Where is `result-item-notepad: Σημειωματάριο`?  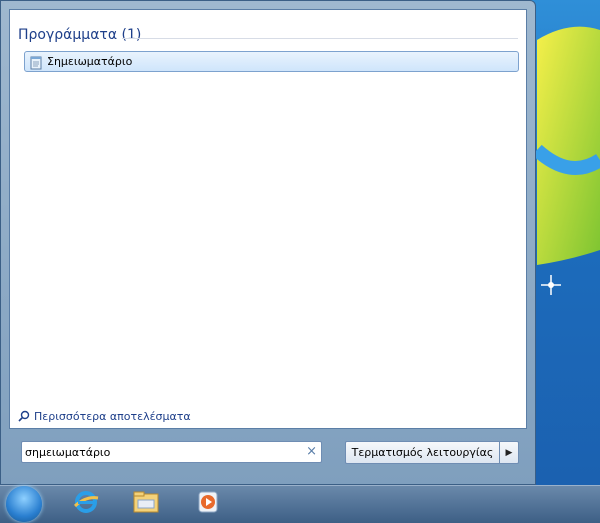
result-item-notepad: Σημειωματάριο is located at coordinates (271, 61).